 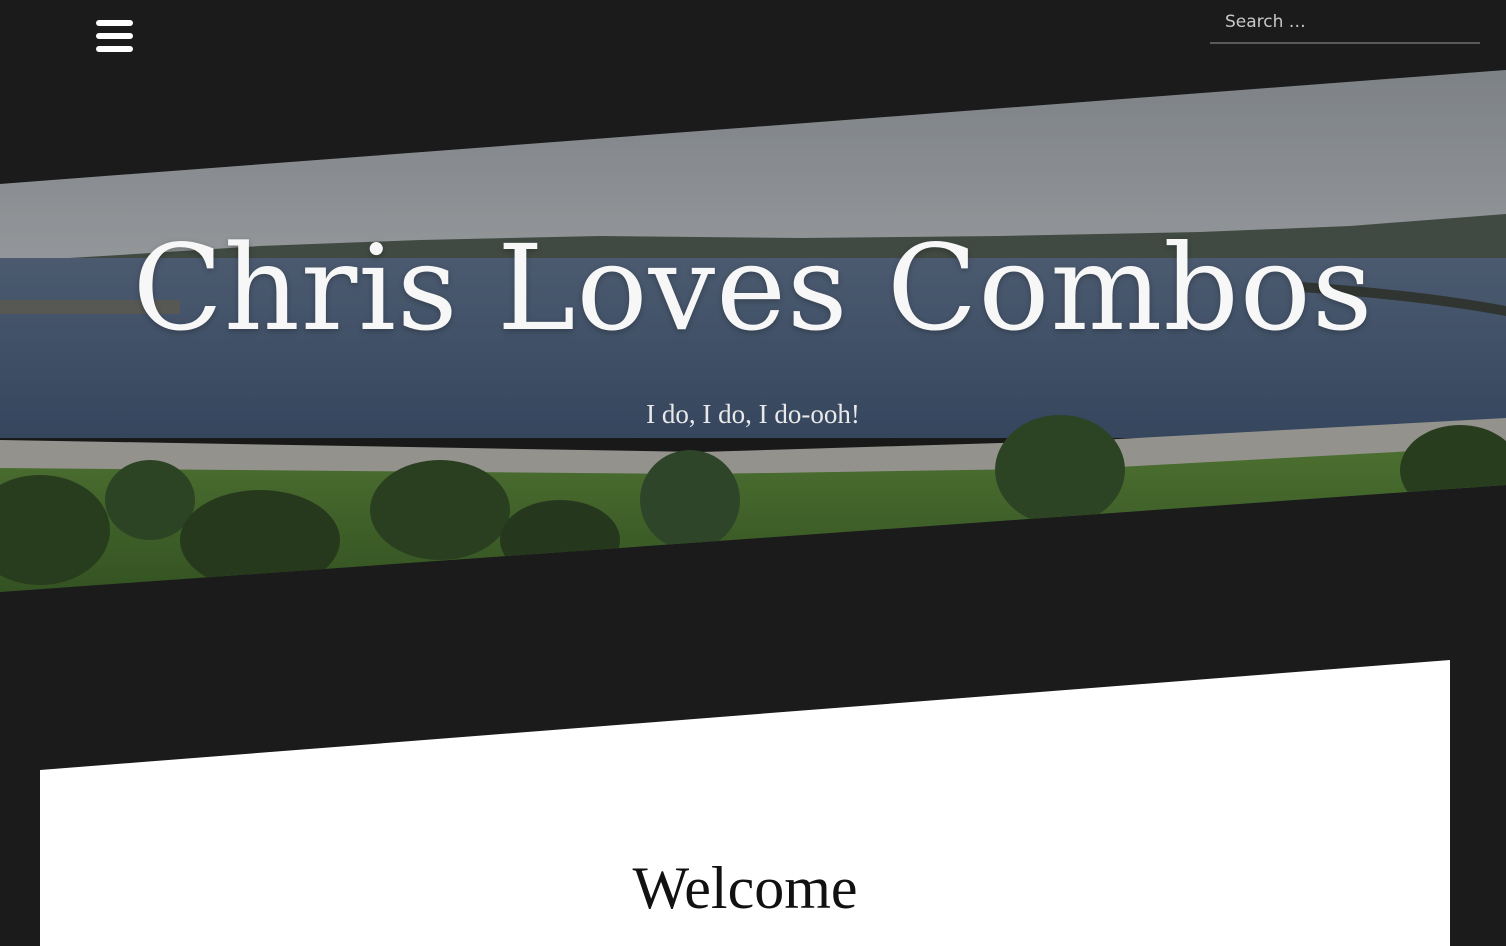 I want to click on site-title: Chris Loves Combos, so click(x=753, y=288).